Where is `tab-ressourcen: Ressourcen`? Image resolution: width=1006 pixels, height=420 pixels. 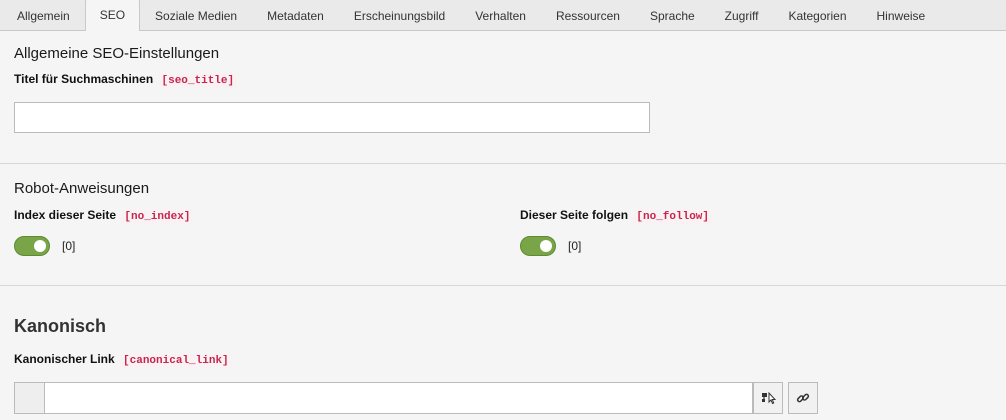 tab-ressourcen: Ressourcen is located at coordinates (588, 15).